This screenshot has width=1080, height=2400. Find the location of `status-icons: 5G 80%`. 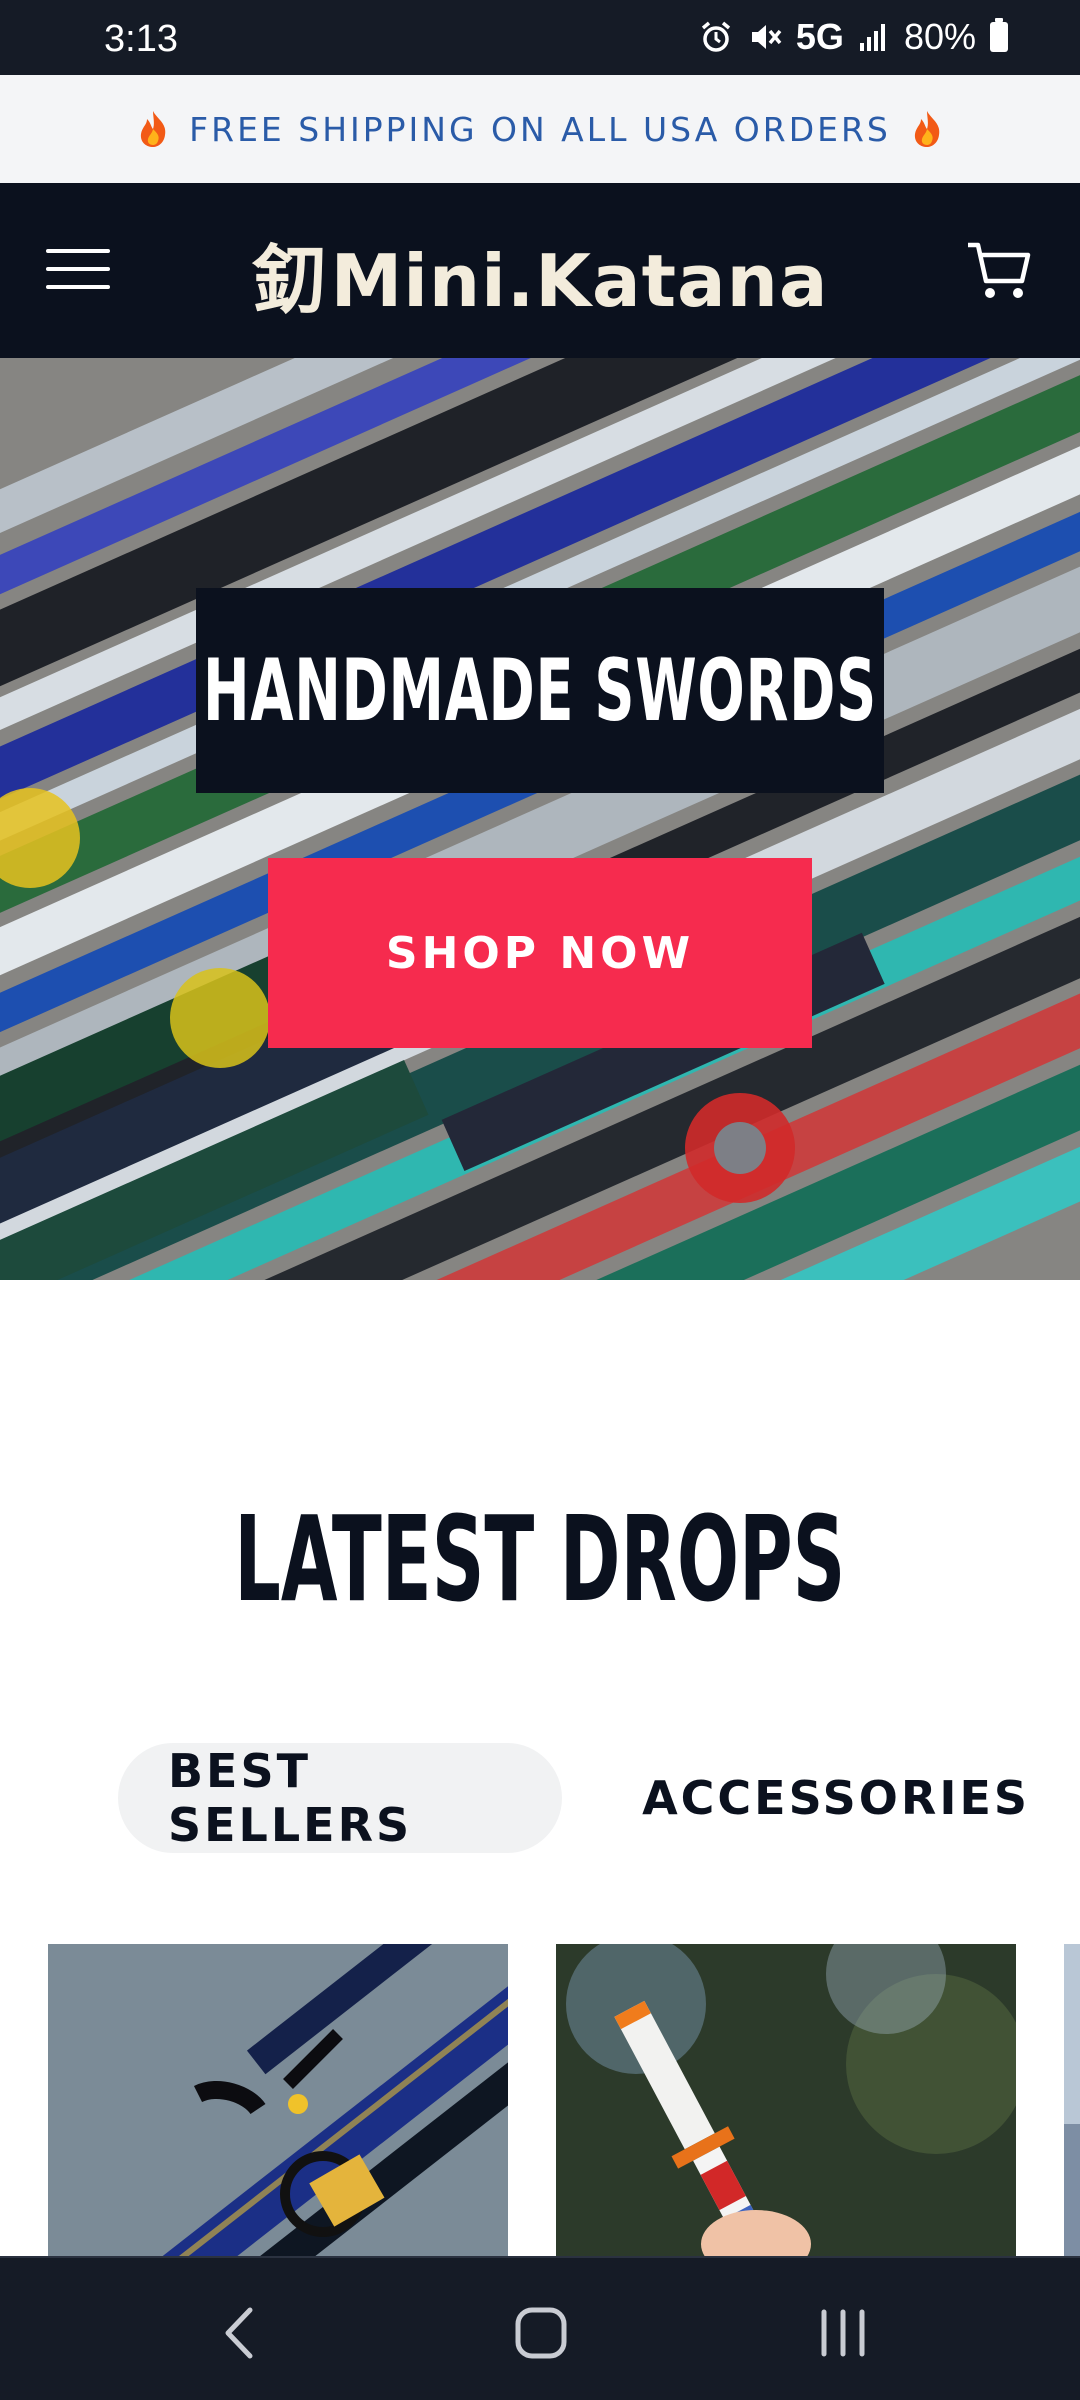

status-icons: 5G 80% is located at coordinates (852, 37).